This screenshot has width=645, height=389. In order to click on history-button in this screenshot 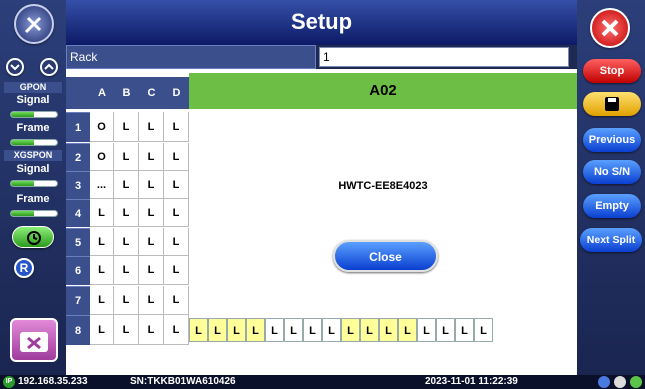, I will do `click(33, 237)`.